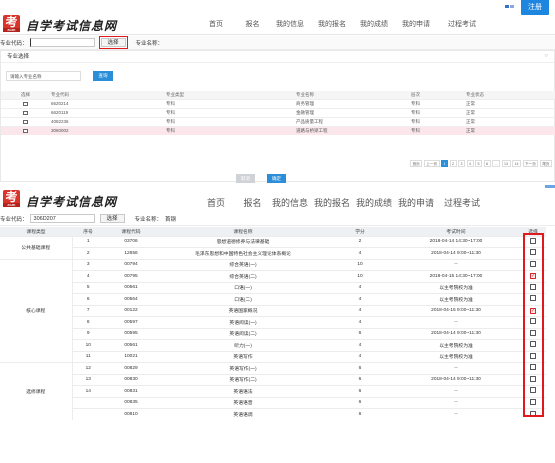  What do you see at coordinates (517, 163) in the screenshot?
I see `page-link: 14` at bounding box center [517, 163].